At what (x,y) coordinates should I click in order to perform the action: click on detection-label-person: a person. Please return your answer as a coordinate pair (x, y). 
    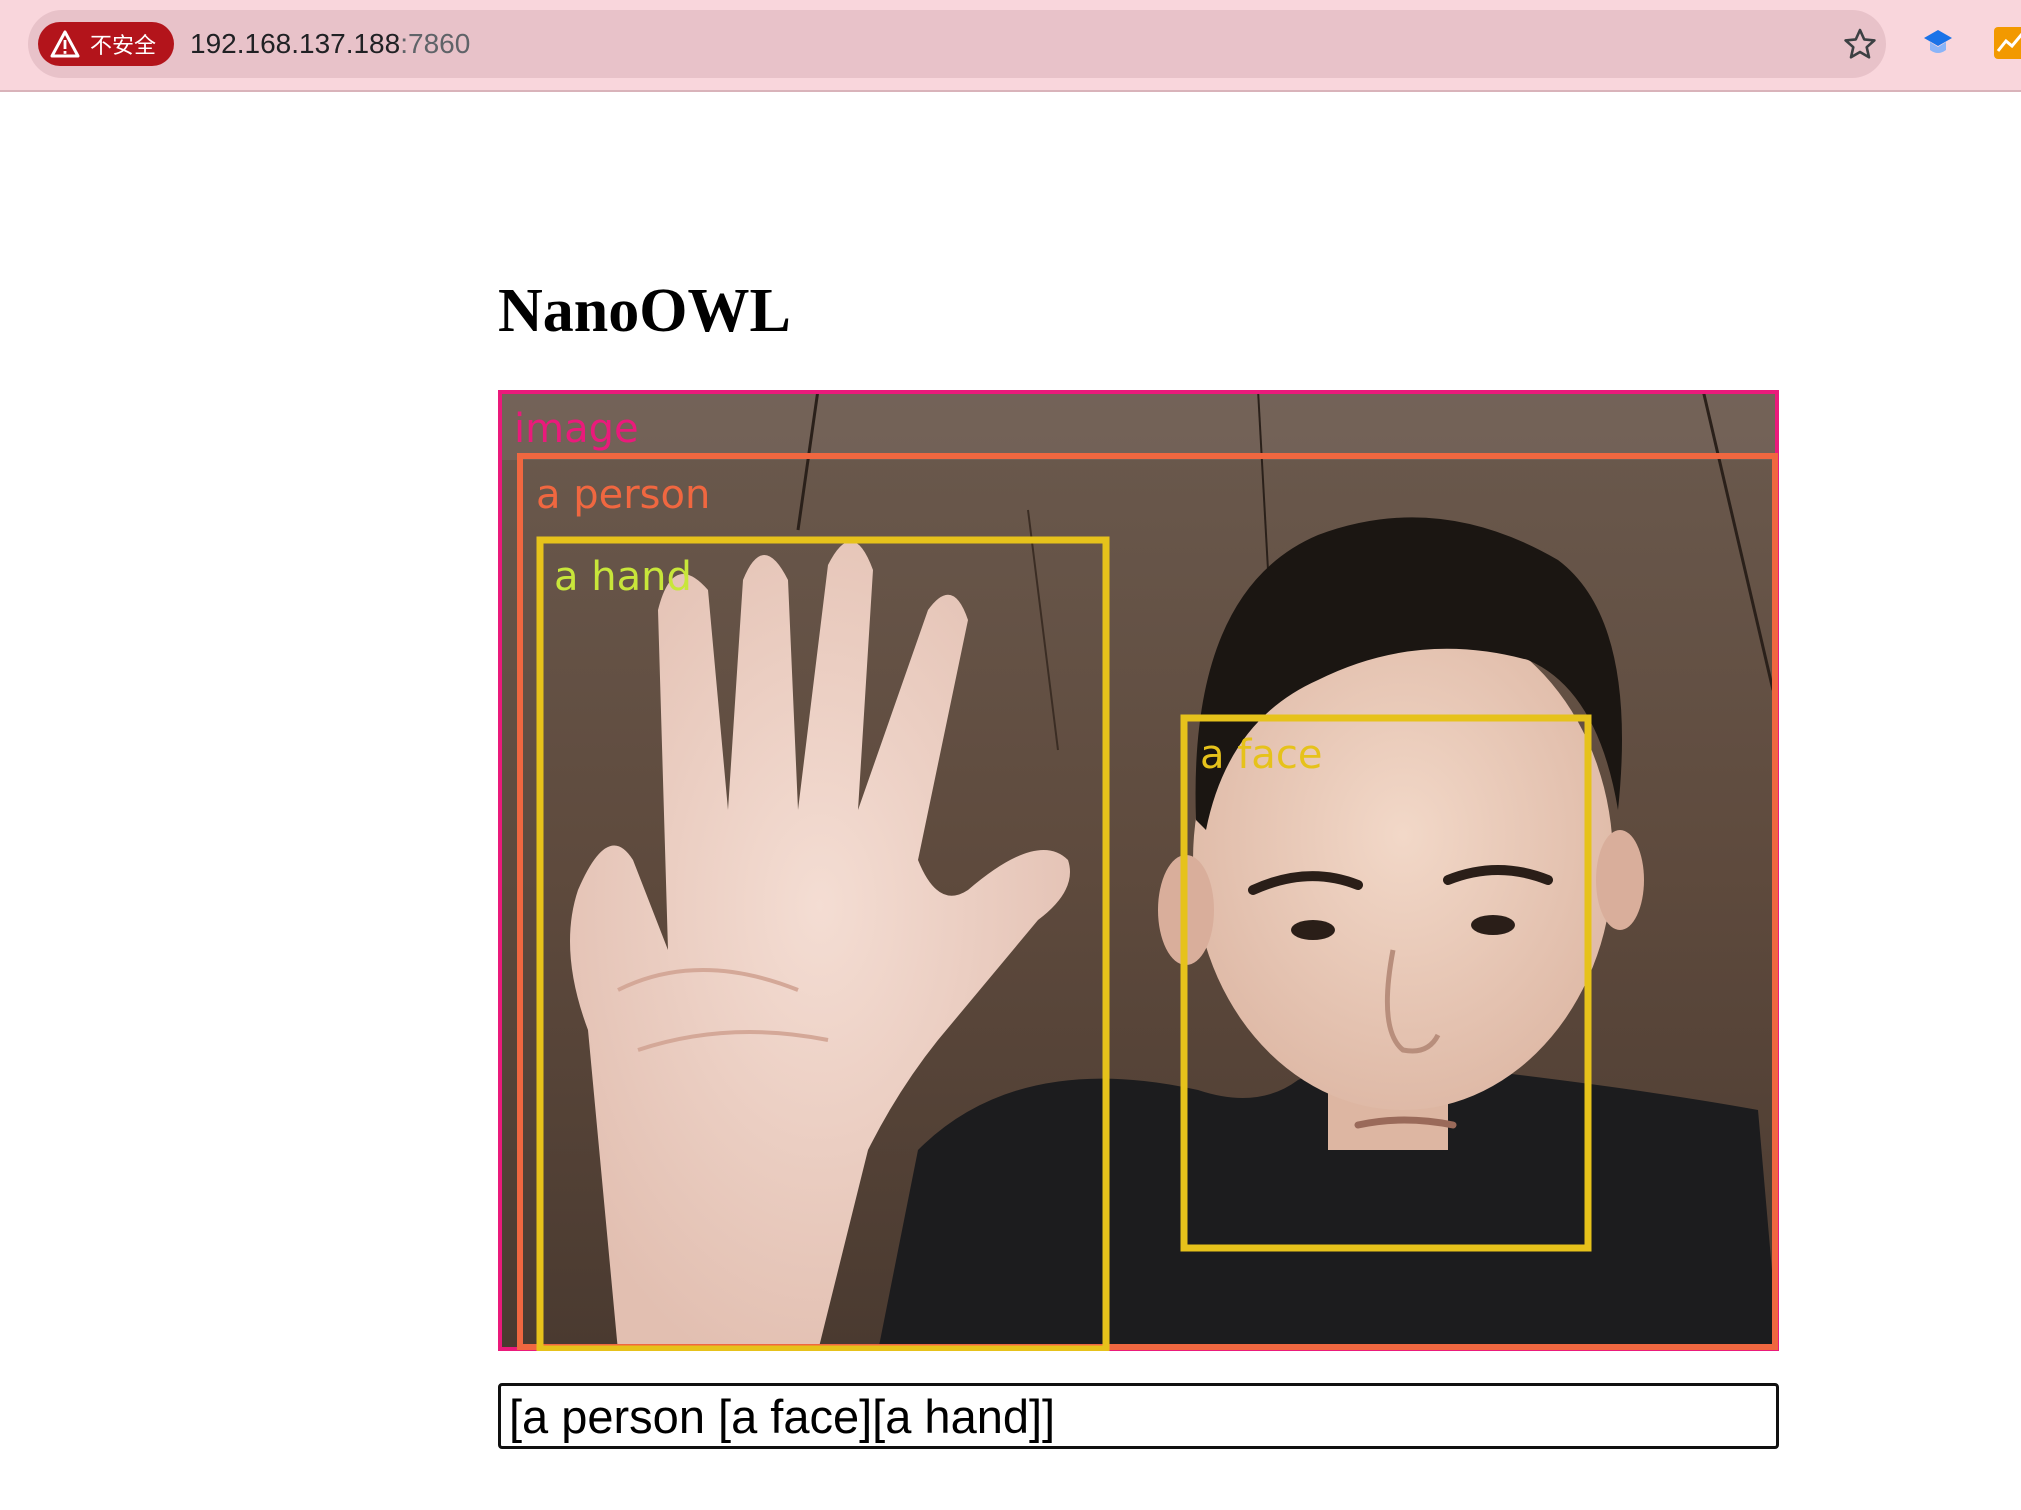
    Looking at the image, I should click on (623, 495).